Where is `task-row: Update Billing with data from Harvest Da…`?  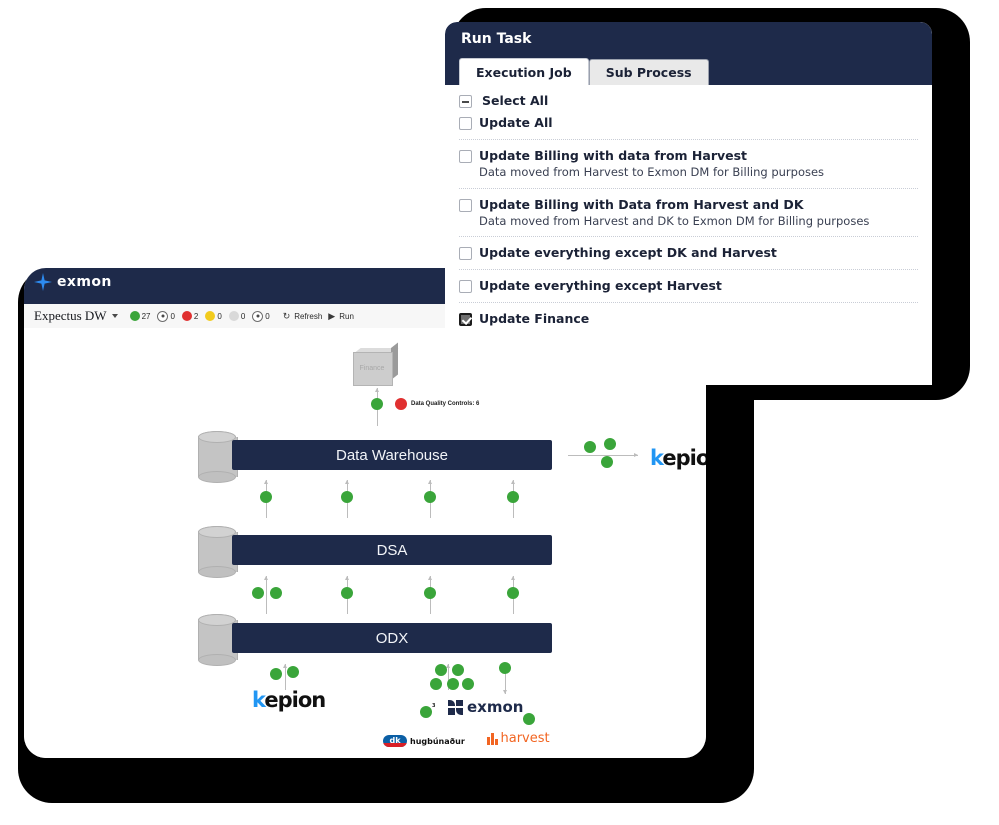
task-row: Update Billing with data from Harvest Da… is located at coordinates (688, 164).